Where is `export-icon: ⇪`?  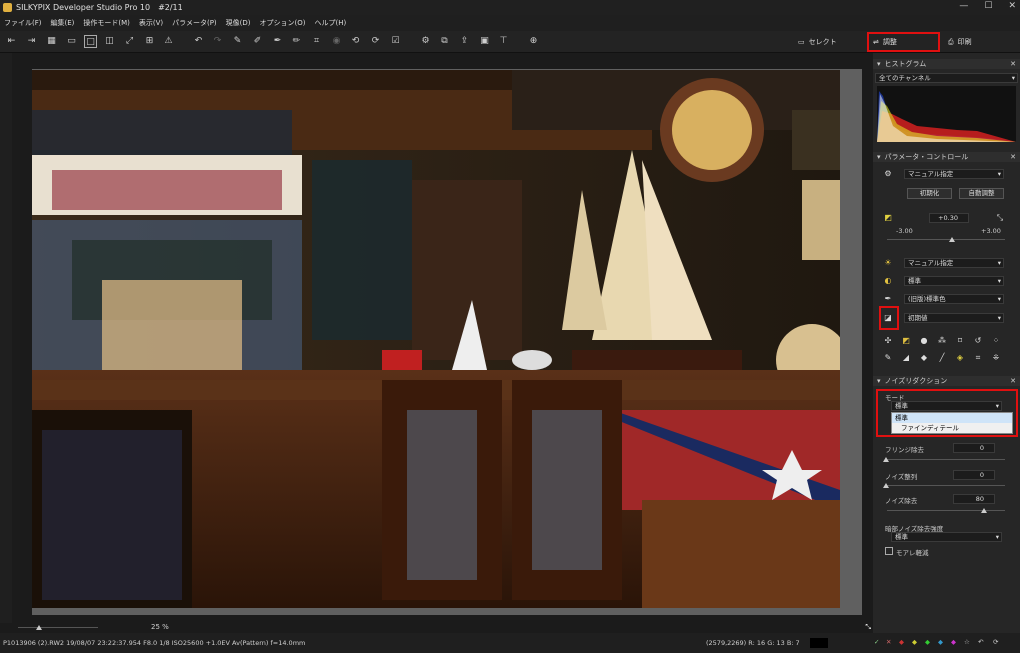 export-icon: ⇪ is located at coordinates (464, 41).